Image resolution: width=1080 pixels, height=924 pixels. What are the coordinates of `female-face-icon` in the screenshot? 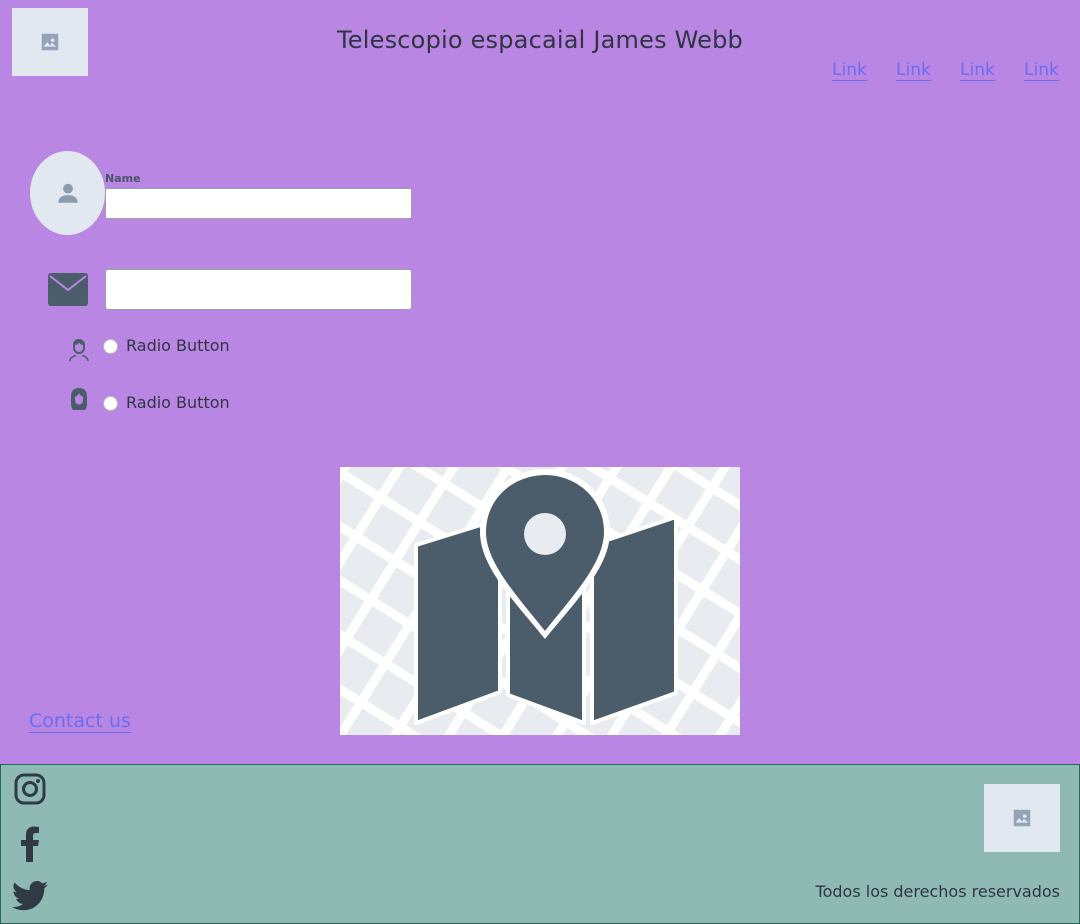 It's located at (79, 399).